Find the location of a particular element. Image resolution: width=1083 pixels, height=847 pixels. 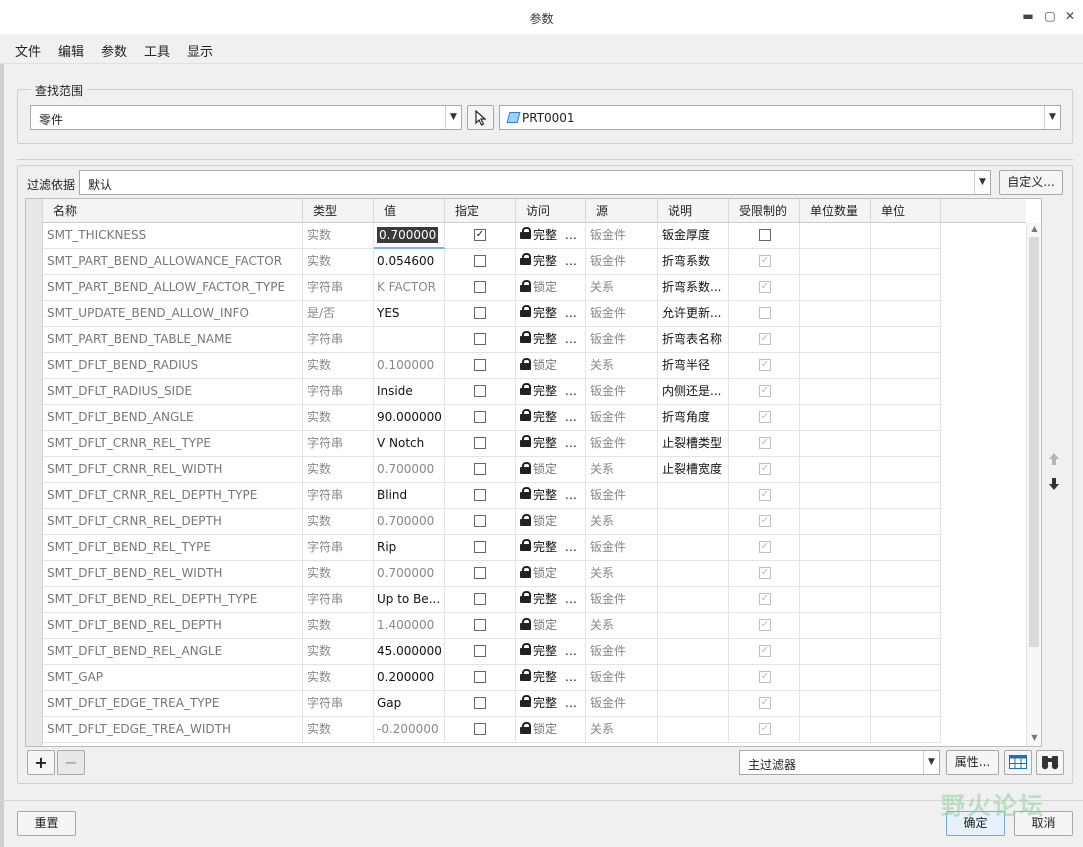

minimize-button: ▬ is located at coordinates (1028, 16).